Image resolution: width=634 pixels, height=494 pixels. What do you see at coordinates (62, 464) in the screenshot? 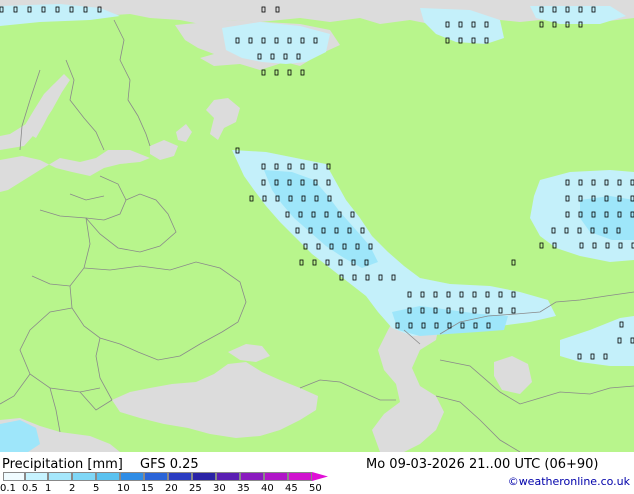
I see `legend-title: Precipitation [mm]` at bounding box center [62, 464].